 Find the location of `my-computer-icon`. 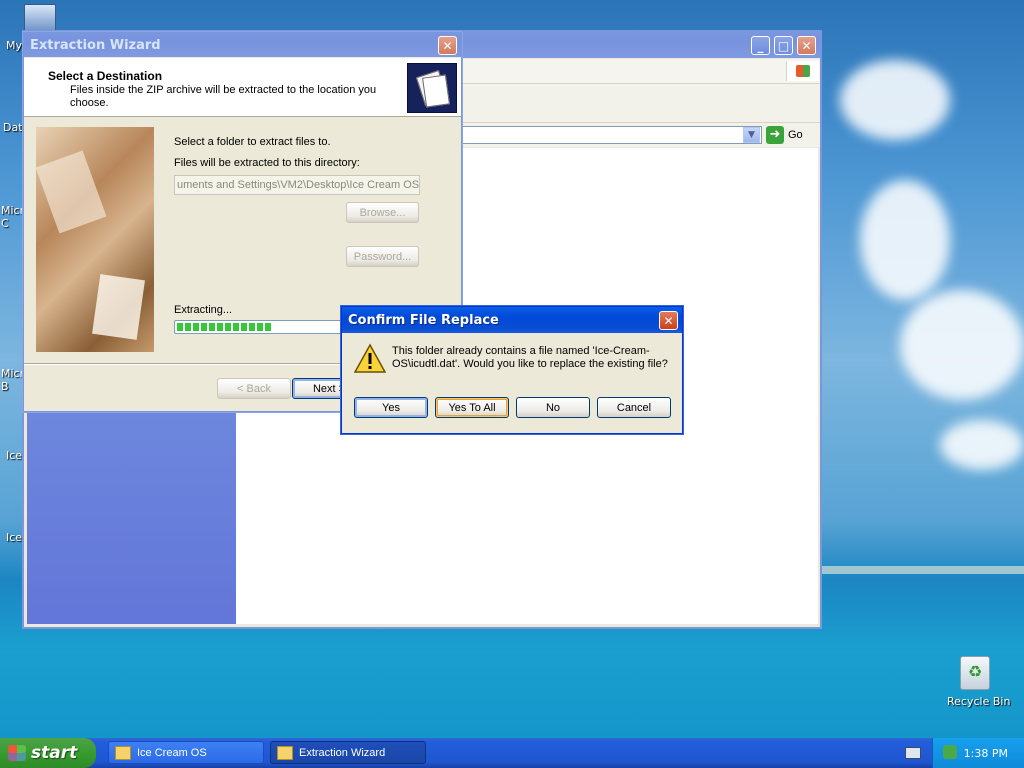

my-computer-icon is located at coordinates (40, 18).